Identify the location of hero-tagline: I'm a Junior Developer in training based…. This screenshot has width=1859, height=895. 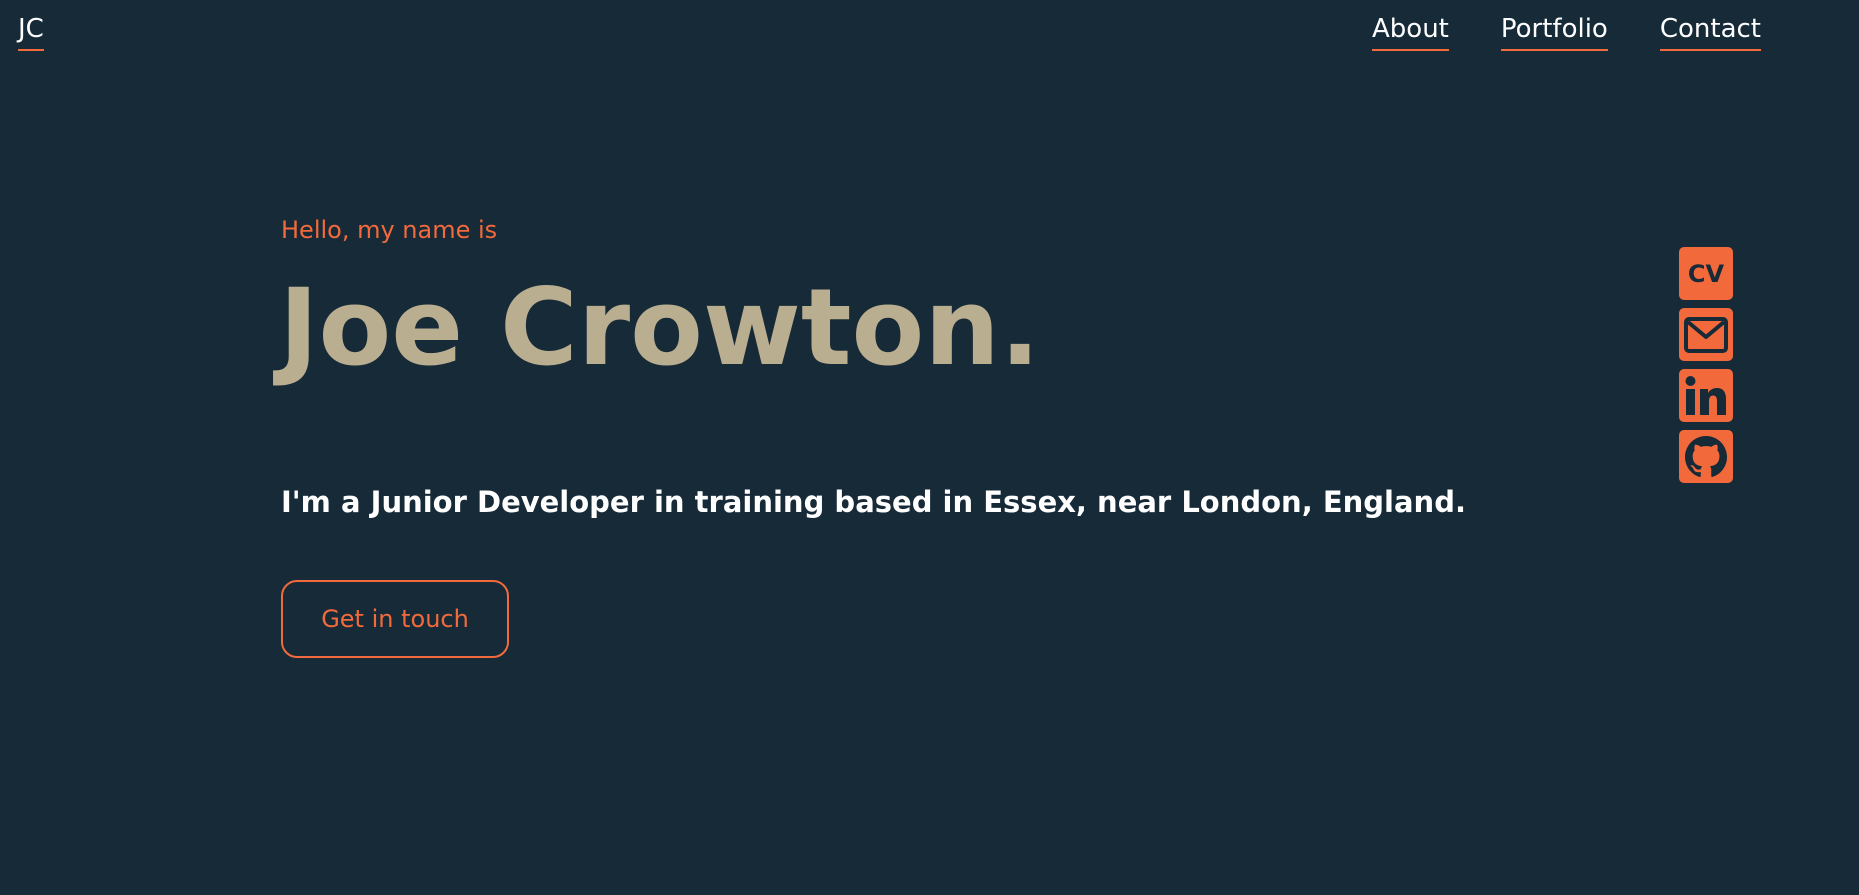
(873, 502).